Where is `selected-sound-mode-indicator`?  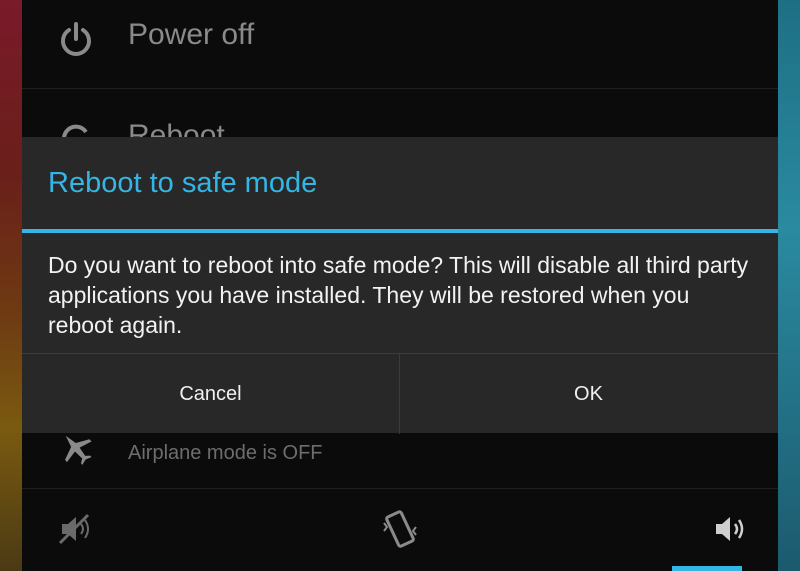 selected-sound-mode-indicator is located at coordinates (707, 568).